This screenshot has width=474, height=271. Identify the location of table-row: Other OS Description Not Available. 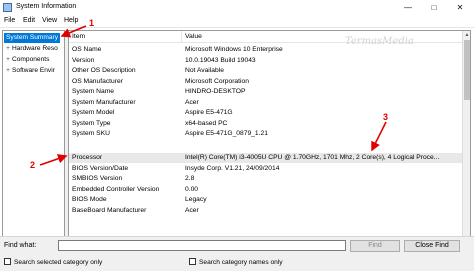
(265, 71).